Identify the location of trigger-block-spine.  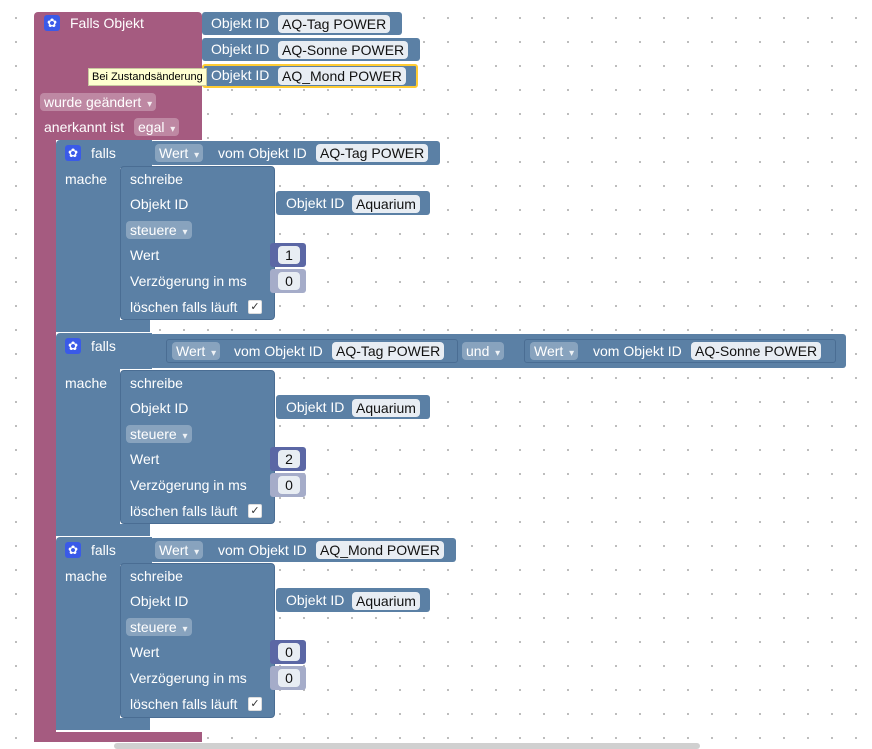
(45, 436).